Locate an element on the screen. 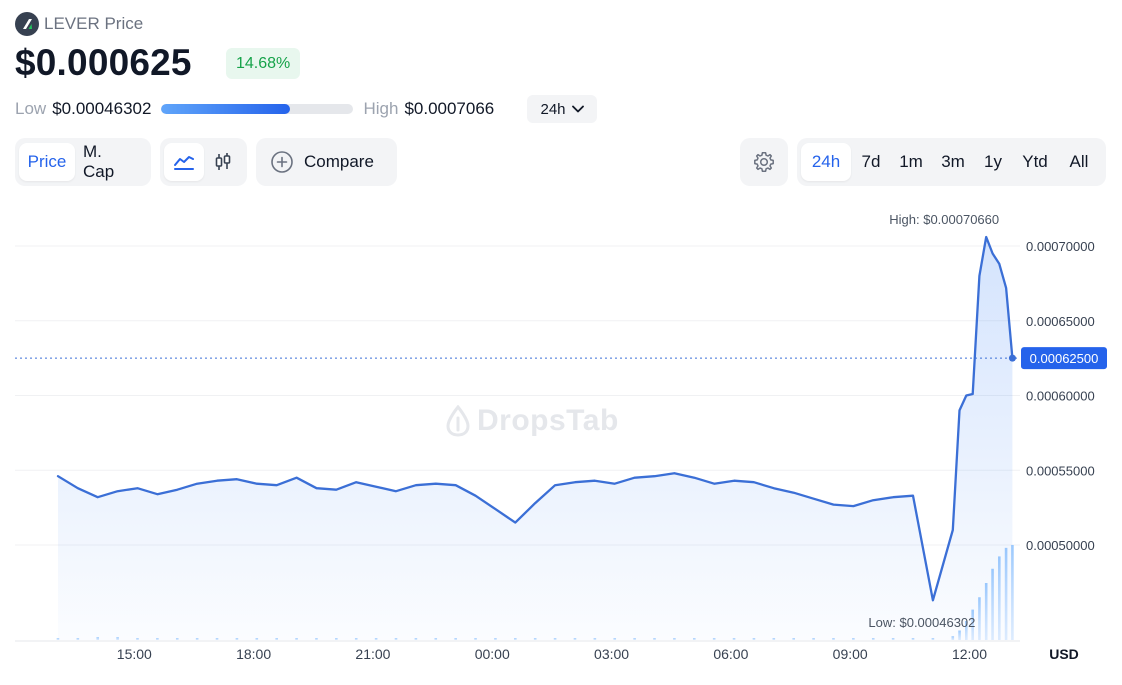  range-all: All is located at coordinates (1079, 162).